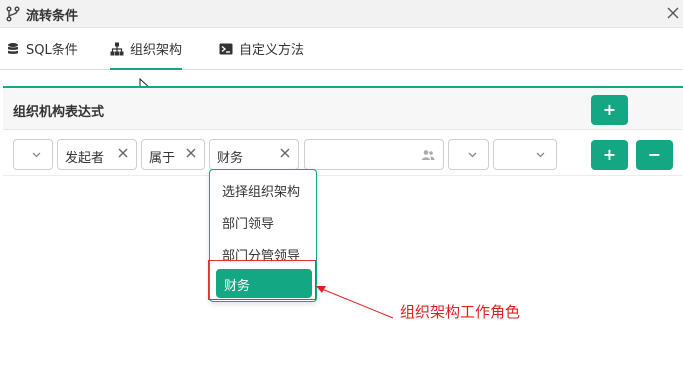  I want to click on tab-bar: SQL条件 组织架构 自定义方法, so click(341, 49).